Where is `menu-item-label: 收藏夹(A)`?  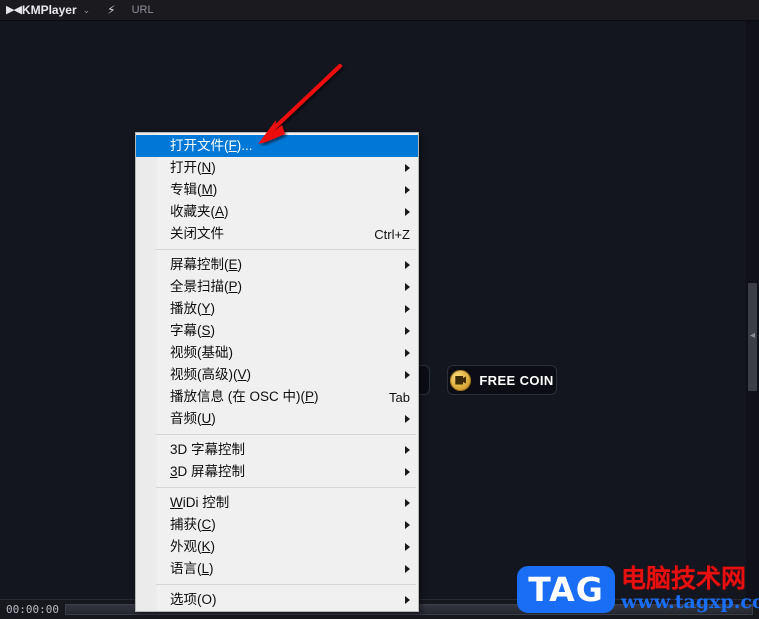 menu-item-label: 收藏夹(A) is located at coordinates (199, 212).